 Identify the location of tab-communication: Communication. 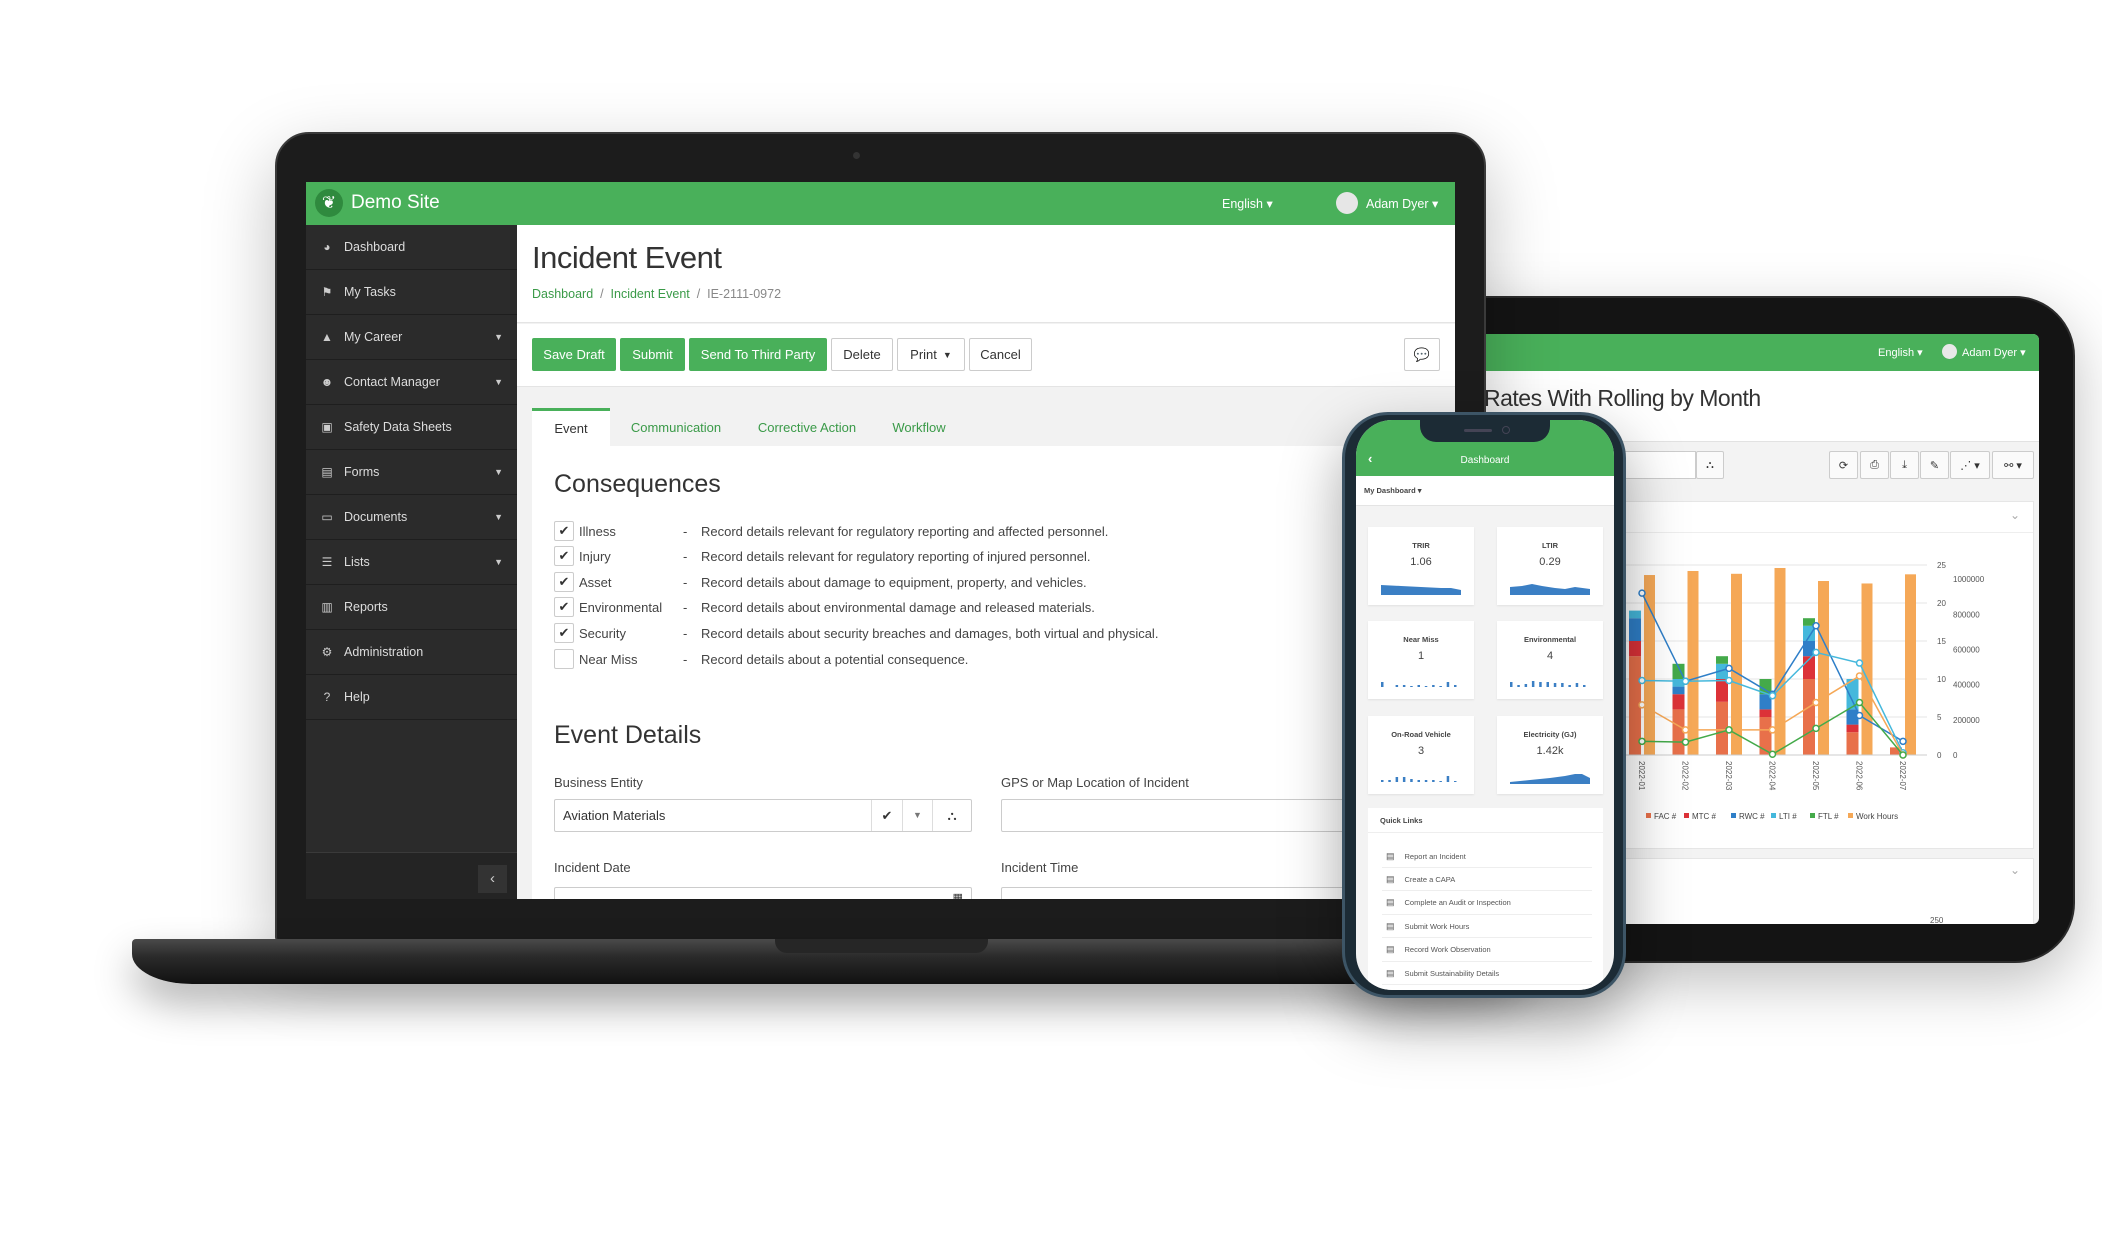
(676, 427).